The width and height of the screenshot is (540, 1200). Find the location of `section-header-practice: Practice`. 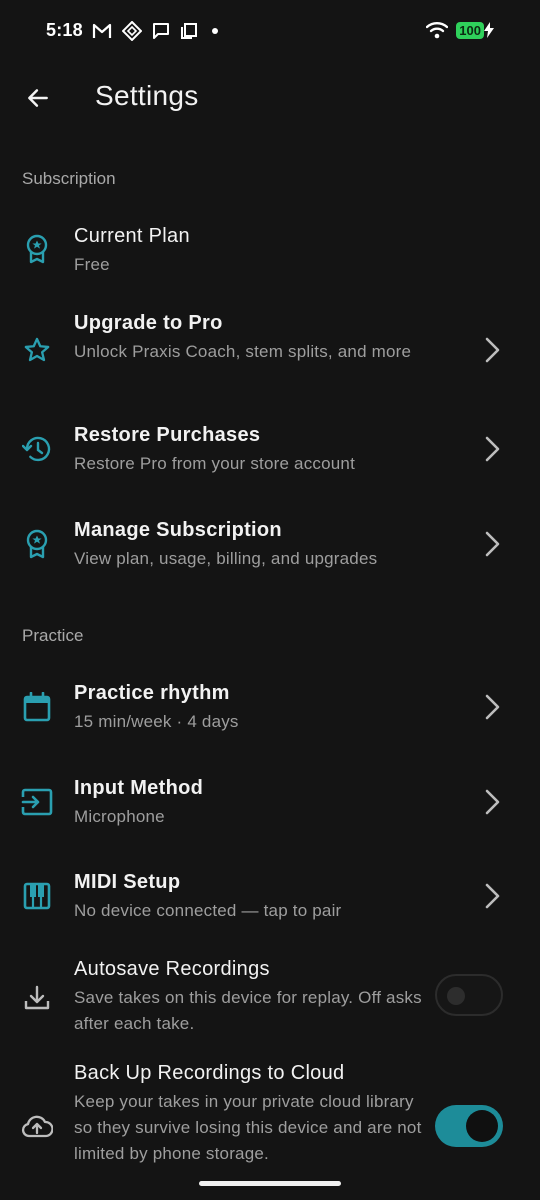

section-header-practice: Practice is located at coordinates (53, 635).